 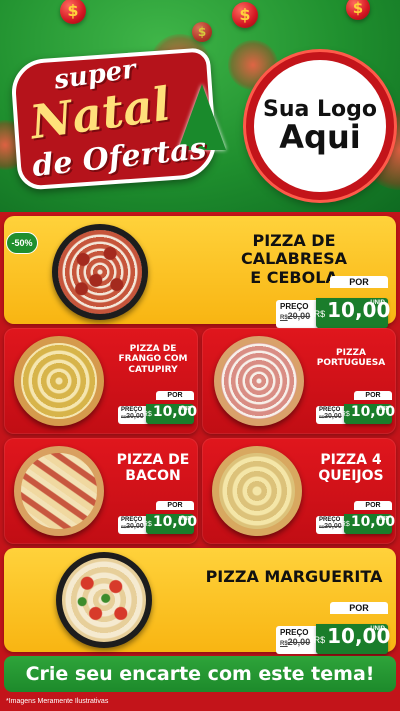 I want to click on product-title: PIZZA DE FRANGO COM CATUPIRY, so click(x=153, y=359).